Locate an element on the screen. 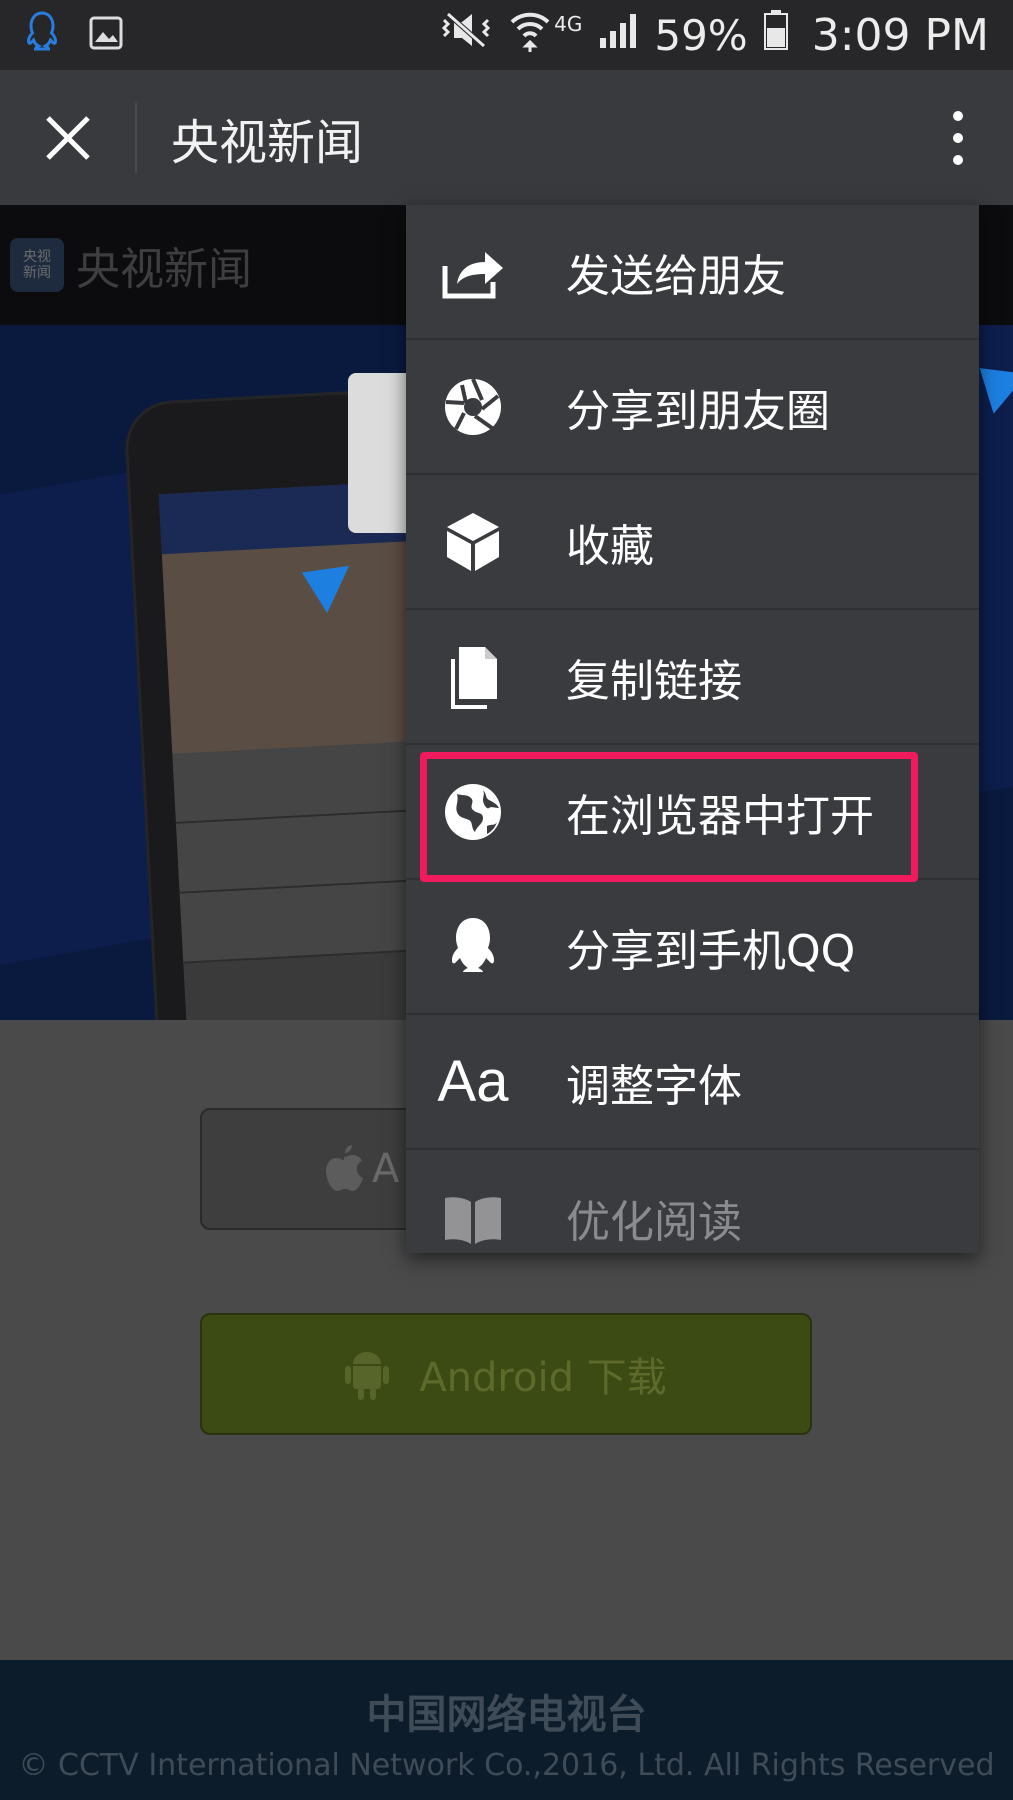 Image resolution: width=1013 pixels, height=1800 pixels. menu-item-optimize-reading: 优化阅读 is located at coordinates (692, 1201).